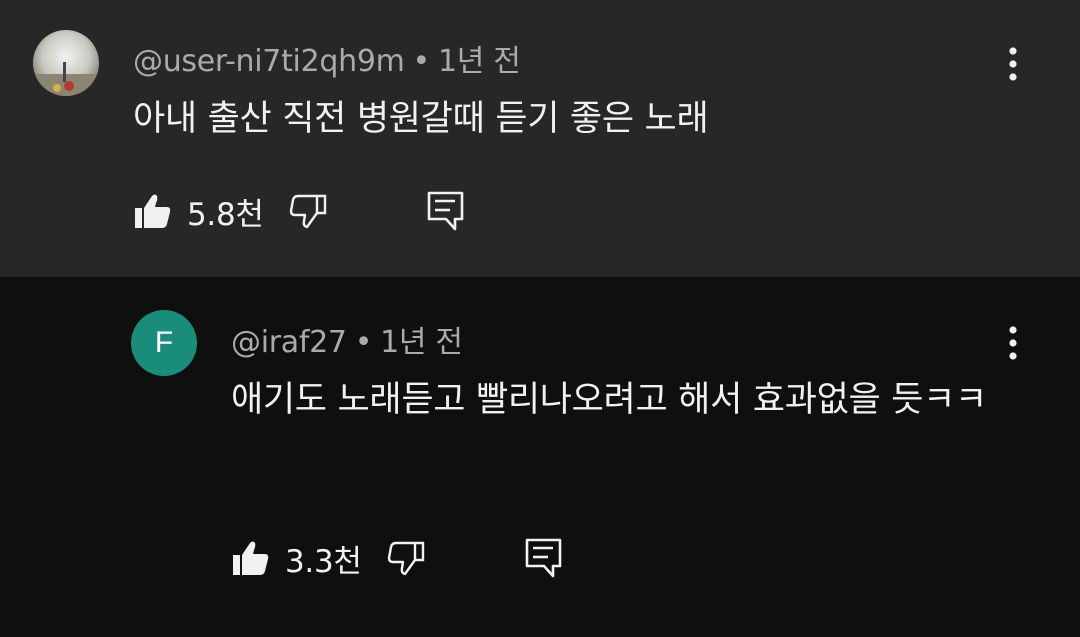 The image size is (1080, 637). What do you see at coordinates (323, 561) in the screenshot?
I see `like-count: 3.3천` at bounding box center [323, 561].